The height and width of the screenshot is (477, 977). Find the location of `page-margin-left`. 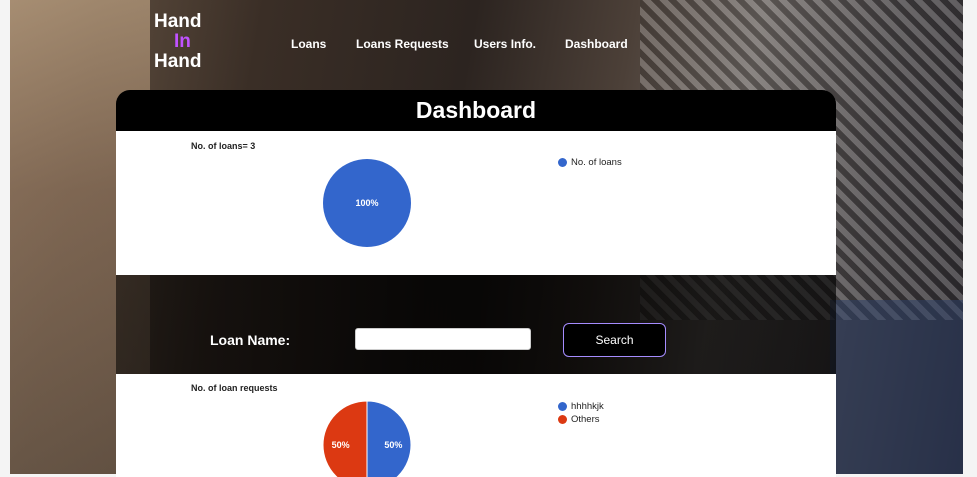

page-margin-left is located at coordinates (5, 238).